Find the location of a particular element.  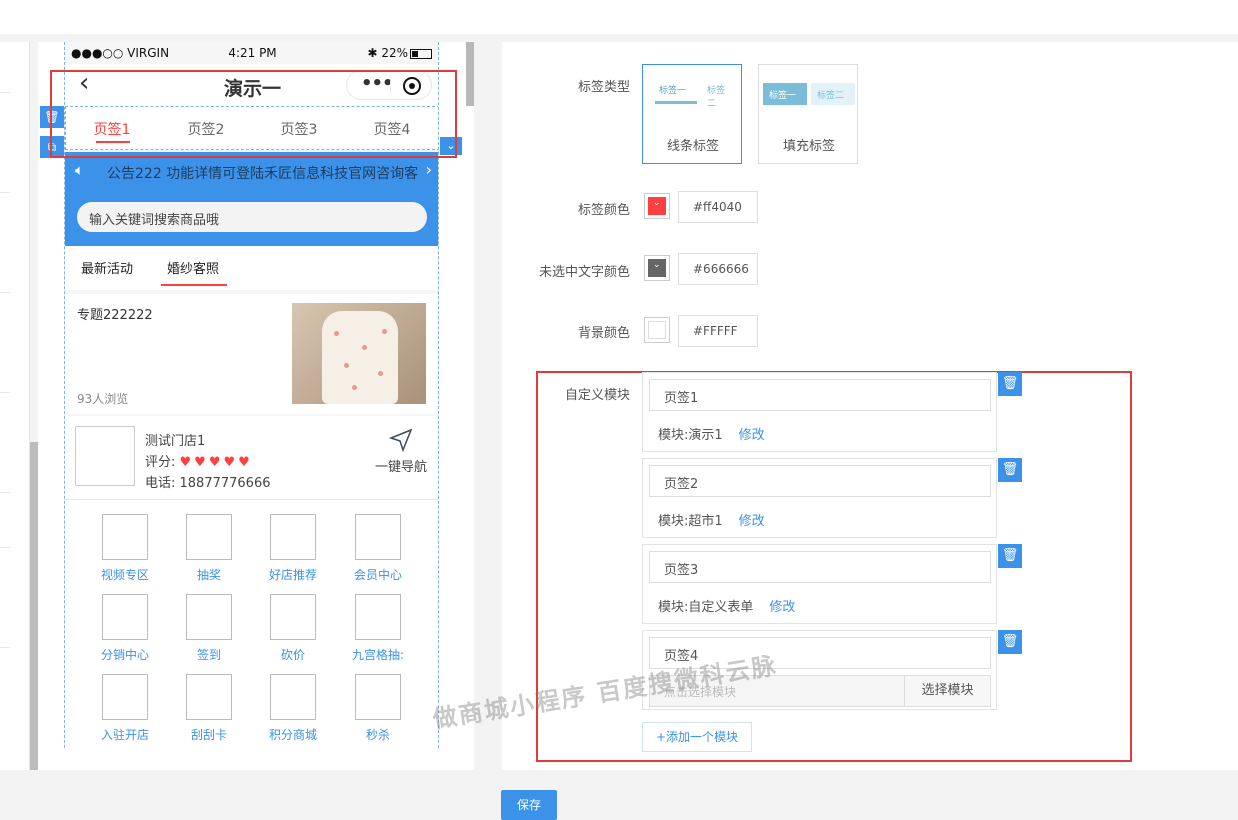

grid-item: 视频专区 is located at coordinates (125, 548).